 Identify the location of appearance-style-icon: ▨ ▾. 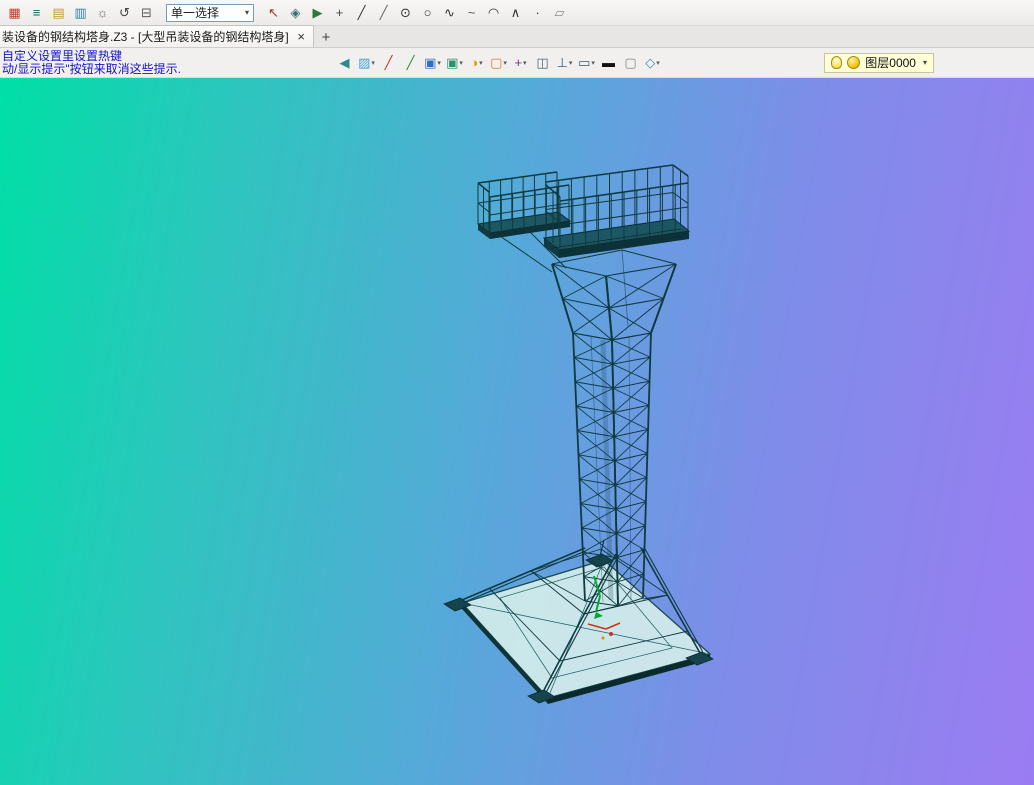
(366, 63).